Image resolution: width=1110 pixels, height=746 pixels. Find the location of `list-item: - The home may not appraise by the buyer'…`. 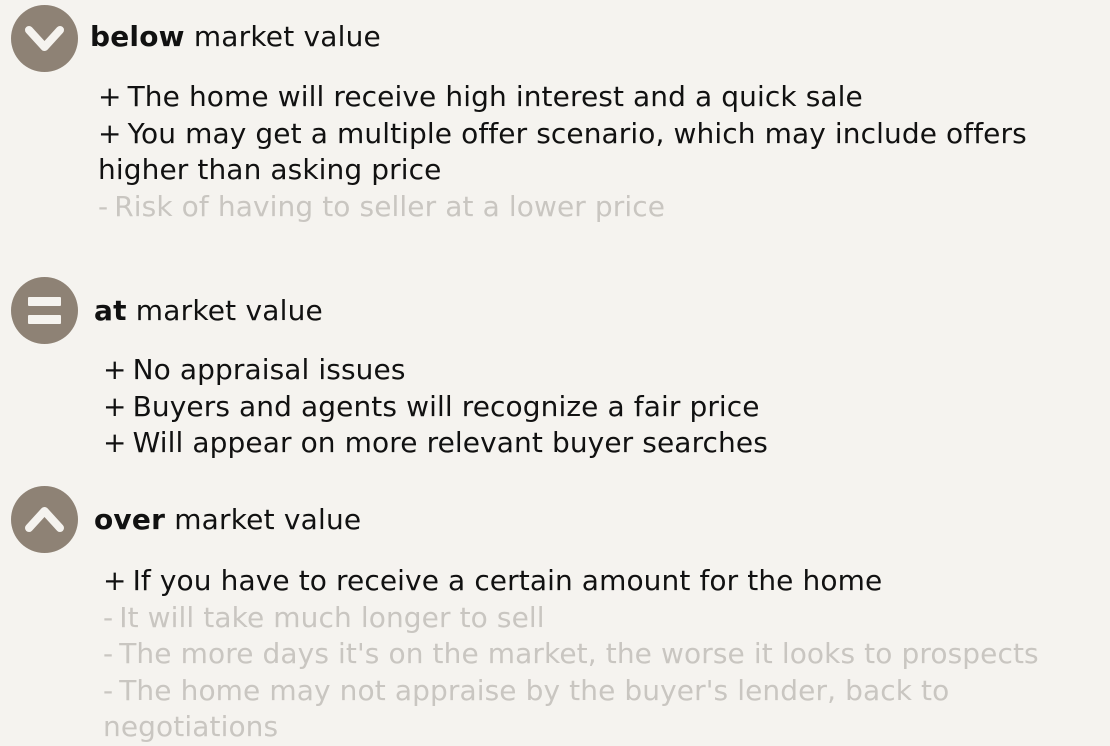

list-item: - The home may not appraise by the buyer'… is located at coordinates (605, 709).